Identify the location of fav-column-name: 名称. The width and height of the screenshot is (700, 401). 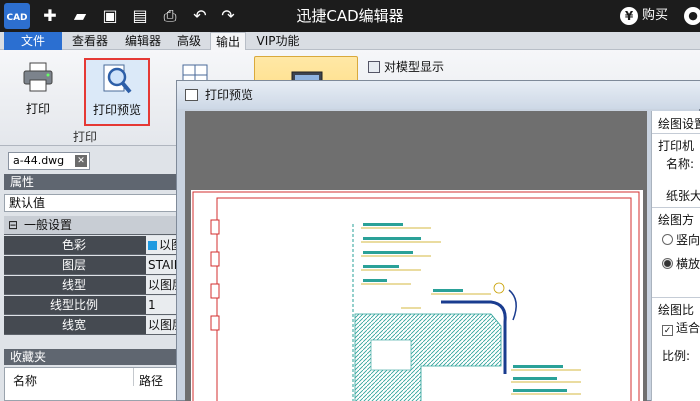
(25, 380).